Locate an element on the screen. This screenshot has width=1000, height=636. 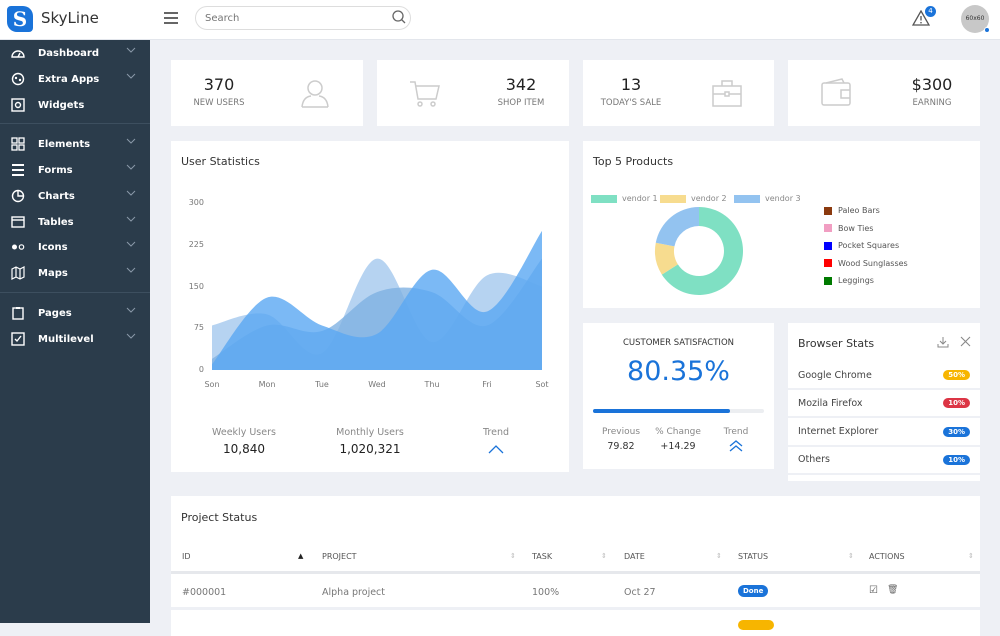
sidebar-item-widgets: Widgets is located at coordinates (75, 105).